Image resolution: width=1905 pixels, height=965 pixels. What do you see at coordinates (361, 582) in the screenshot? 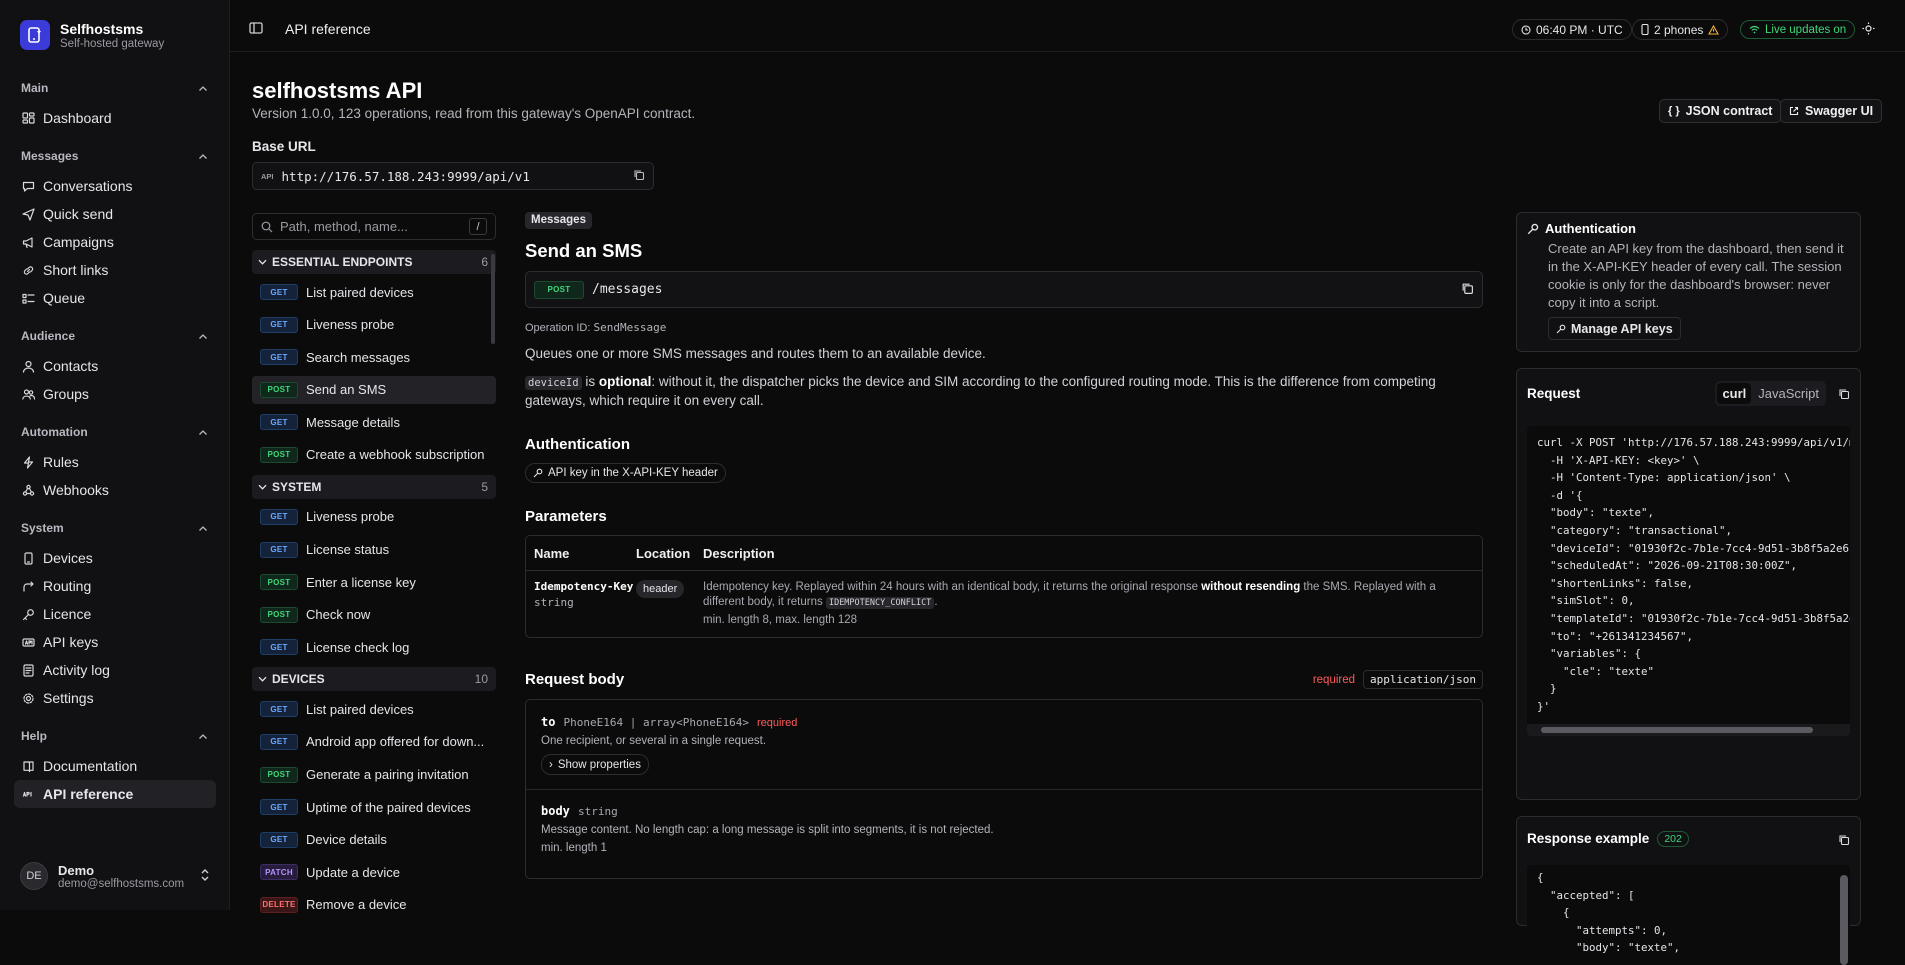
I see `endpoint-label: Enter a license key` at bounding box center [361, 582].